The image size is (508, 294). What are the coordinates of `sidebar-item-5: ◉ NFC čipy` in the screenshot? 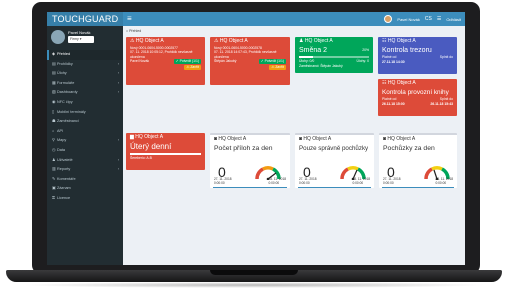 It's located at (85, 103).